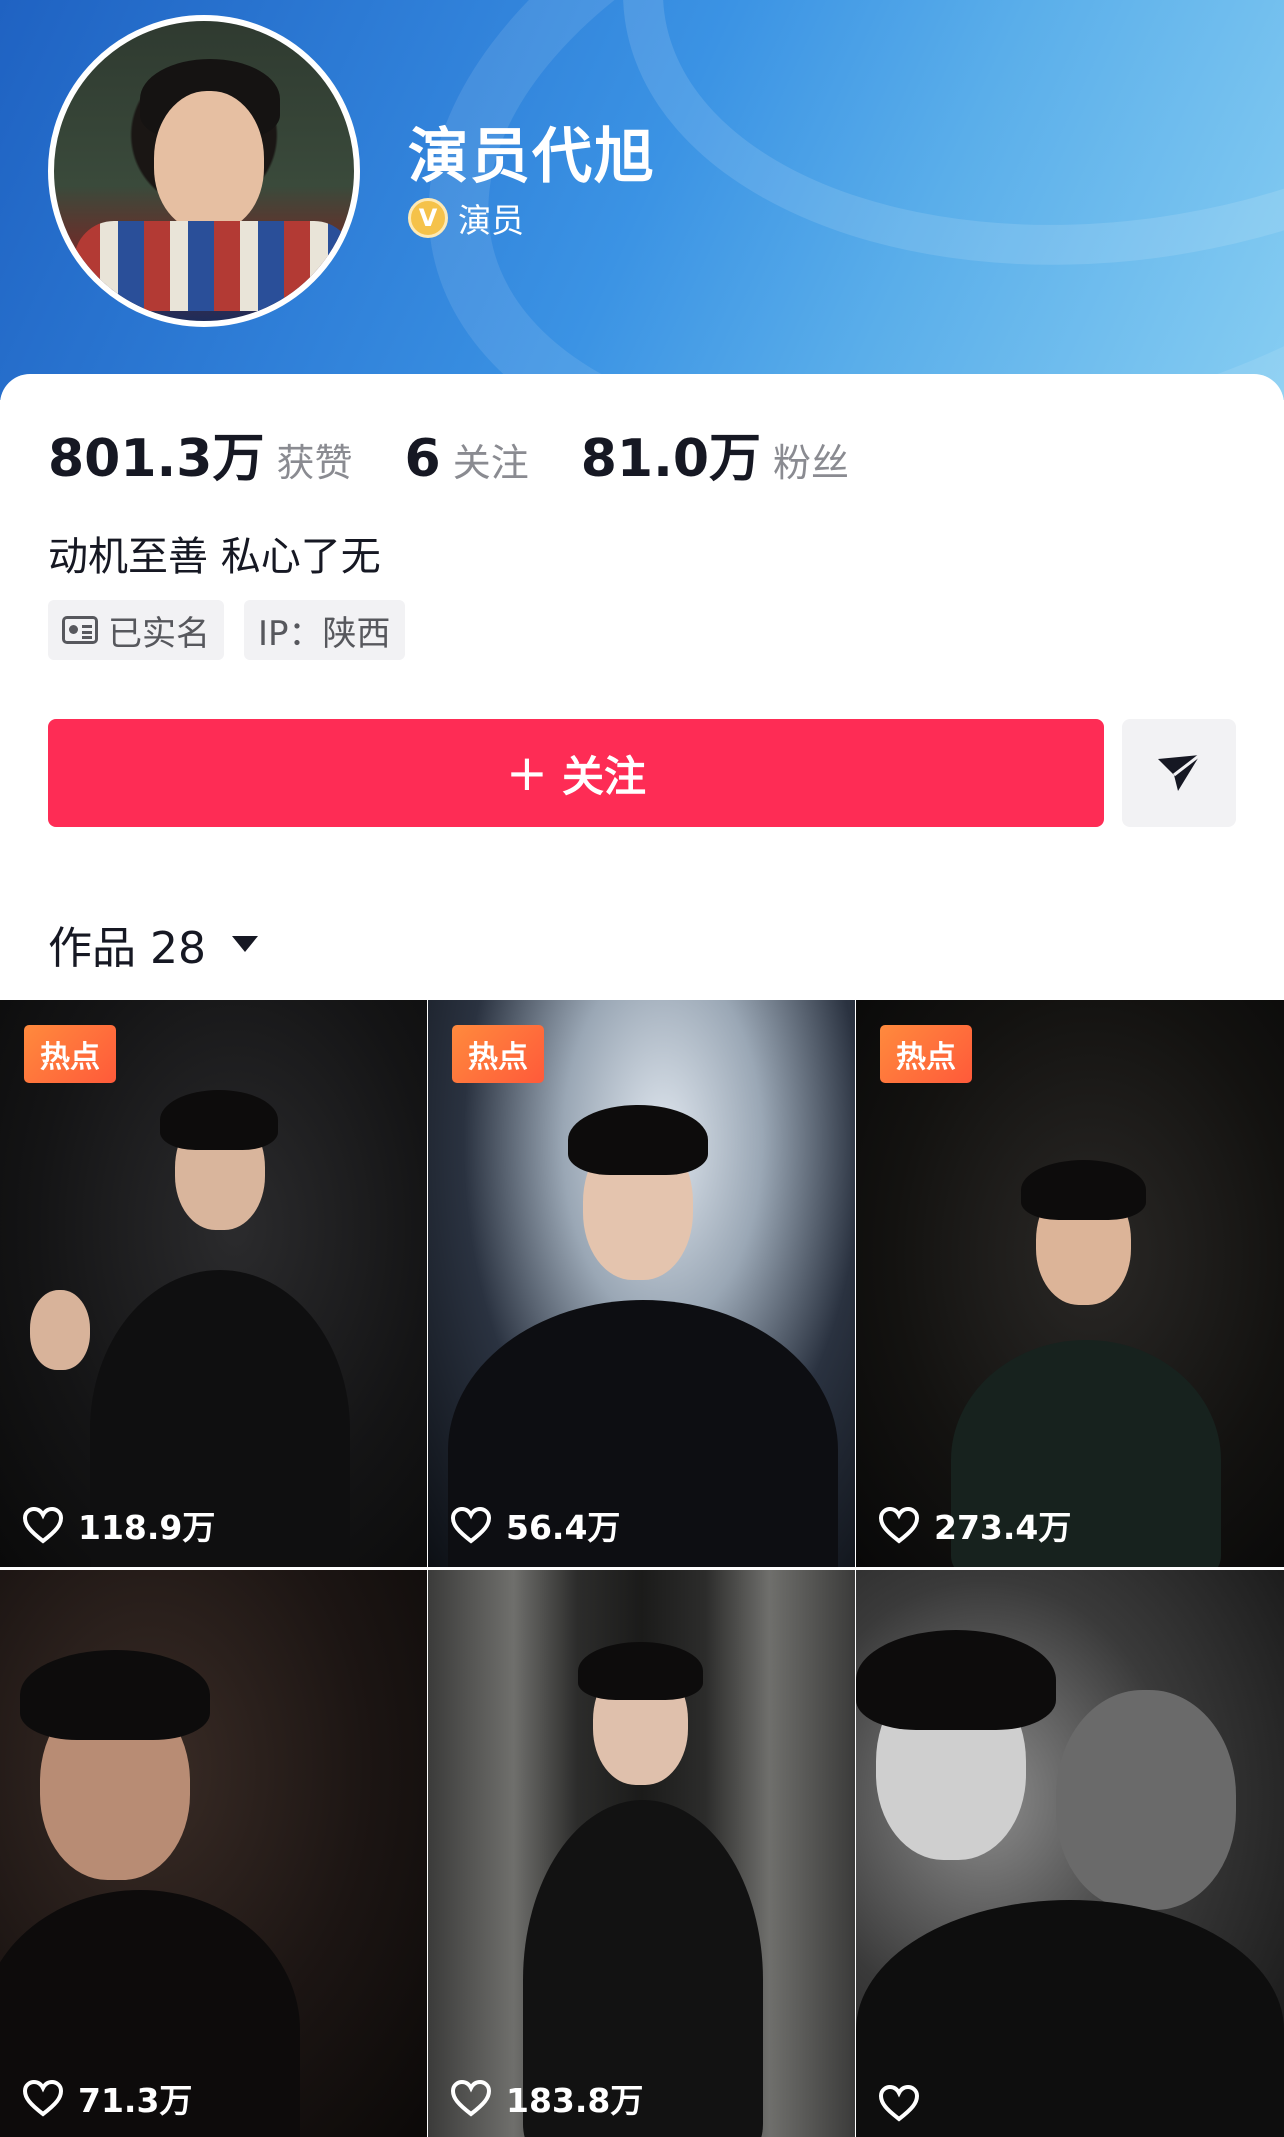  Describe the element at coordinates (603, 776) in the screenshot. I see `follow-label: 关注` at that location.